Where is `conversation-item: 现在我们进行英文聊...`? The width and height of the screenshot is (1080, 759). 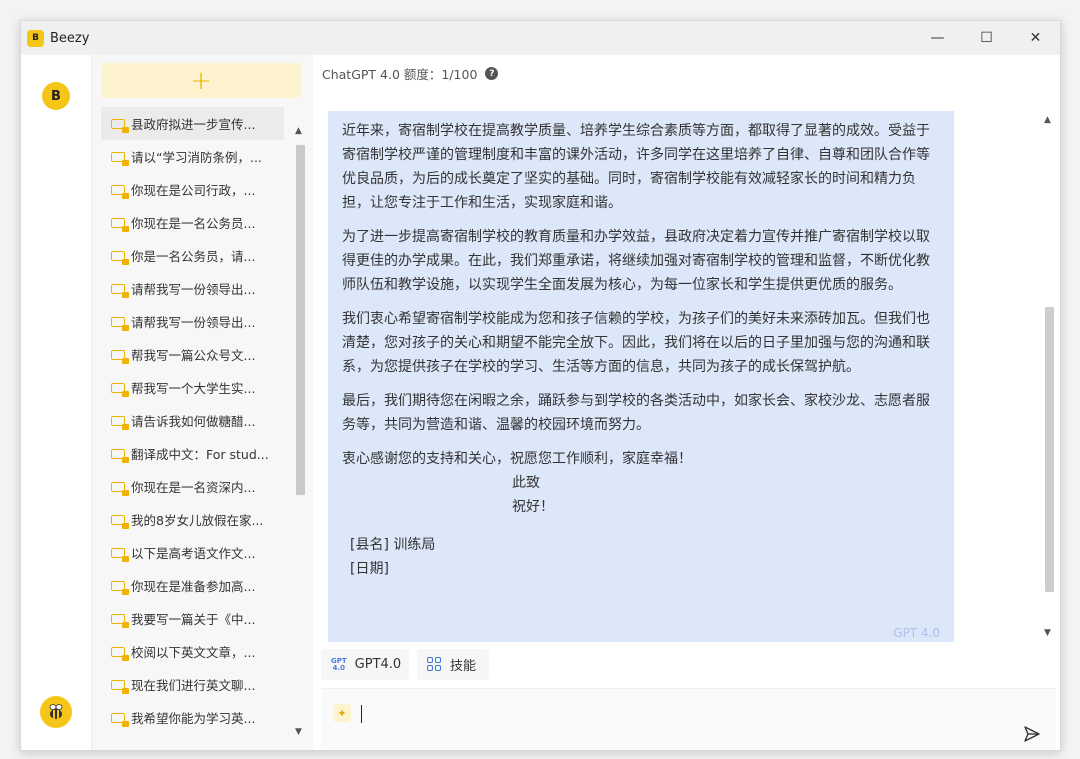
conversation-item: 现在我们进行英文聊... is located at coordinates (192, 684).